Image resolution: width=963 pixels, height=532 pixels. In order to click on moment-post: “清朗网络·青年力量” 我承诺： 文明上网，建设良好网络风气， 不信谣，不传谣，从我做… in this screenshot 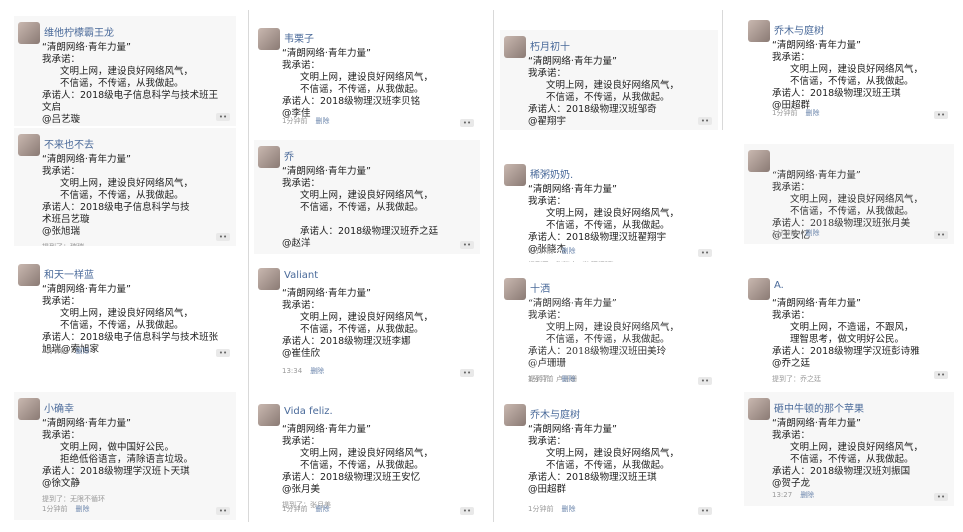, I will do `click(849, 194)`.